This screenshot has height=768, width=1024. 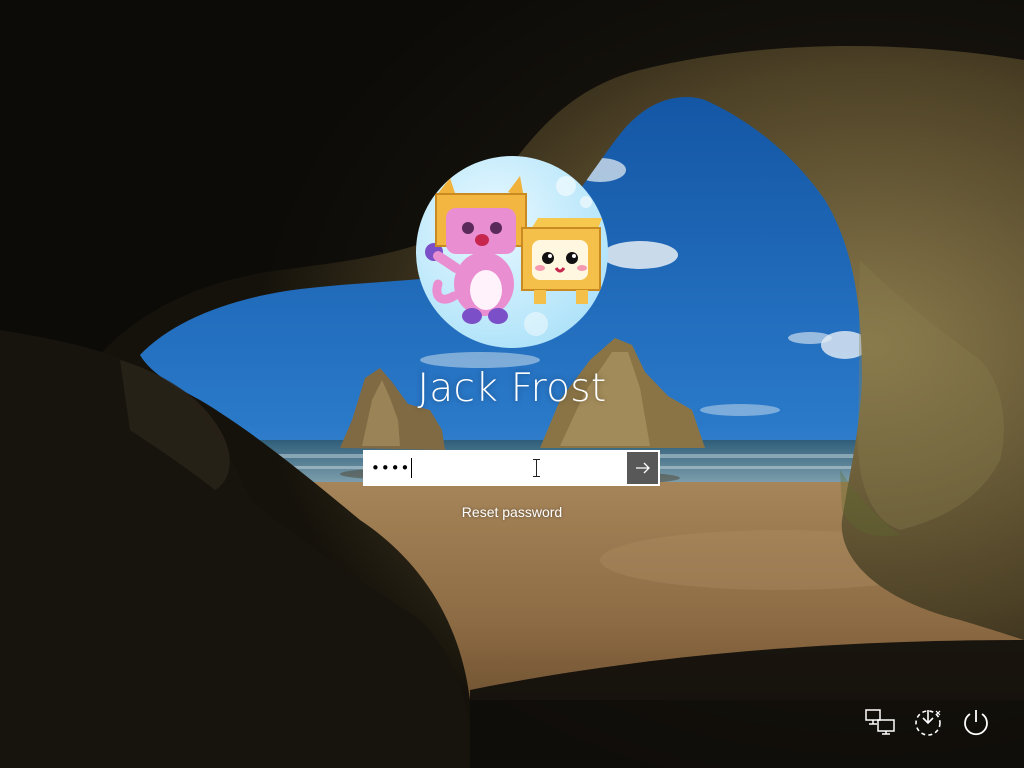 I want to click on ease-of-access-icon, so click(x=928, y=723).